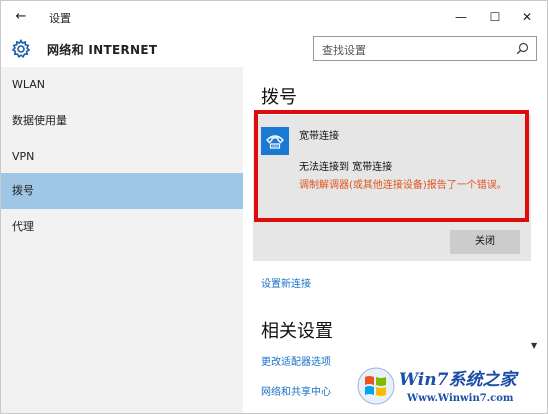 Image resolution: width=548 pixels, height=414 pixels. What do you see at coordinates (21, 49) in the screenshot?
I see `gear-icon` at bounding box center [21, 49].